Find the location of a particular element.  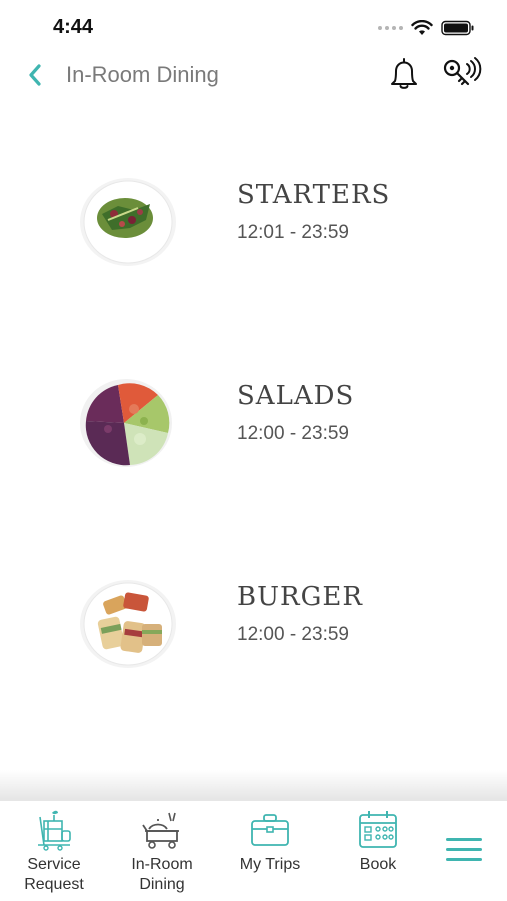

menu-item-starters: STARTERS 12:01 - 23:59 is located at coordinates (253, 226).